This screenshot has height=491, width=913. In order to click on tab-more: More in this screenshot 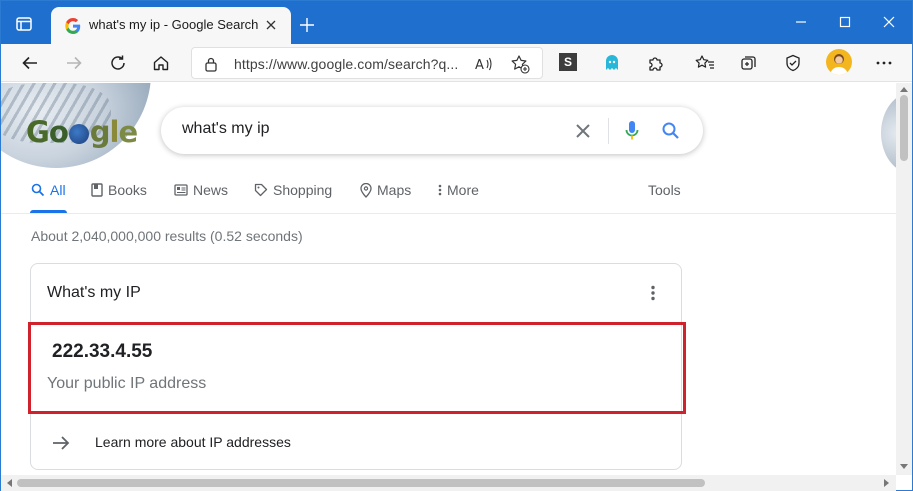, I will do `click(458, 190)`.